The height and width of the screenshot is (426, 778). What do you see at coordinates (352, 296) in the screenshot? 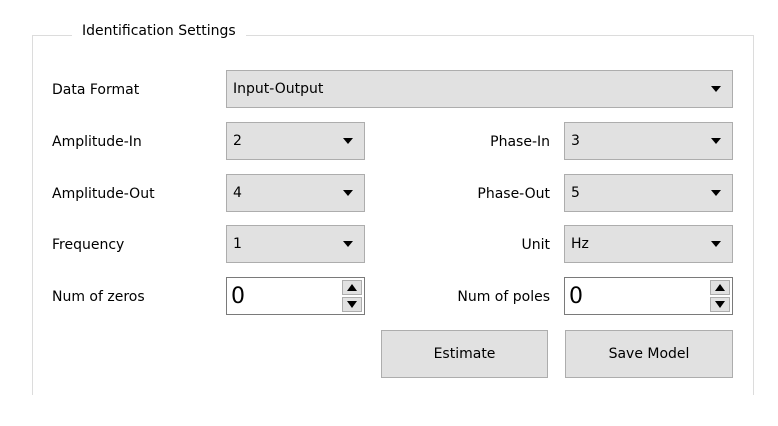
I see `num-zeros-spin-buttons` at bounding box center [352, 296].